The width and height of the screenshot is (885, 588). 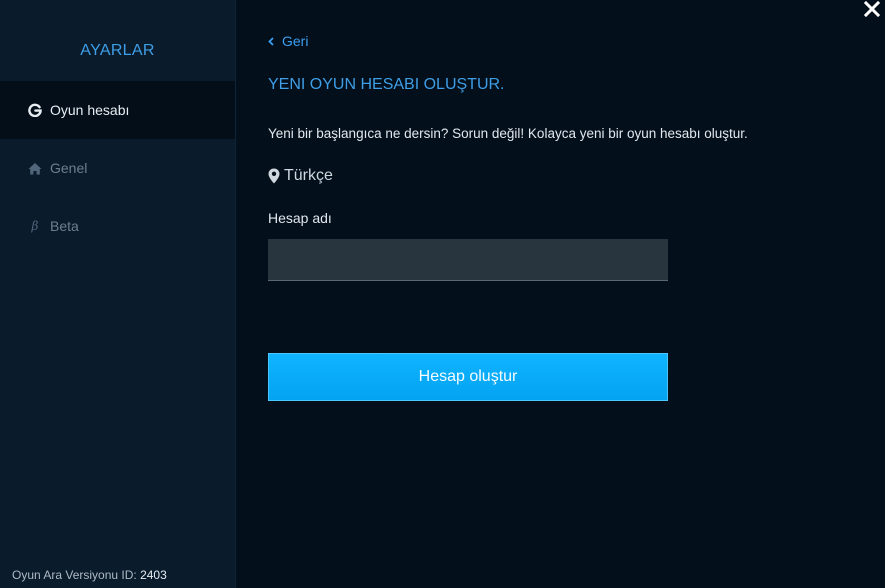 What do you see at coordinates (117, 50) in the screenshot?
I see `sidebar-title: AYARLAR` at bounding box center [117, 50].